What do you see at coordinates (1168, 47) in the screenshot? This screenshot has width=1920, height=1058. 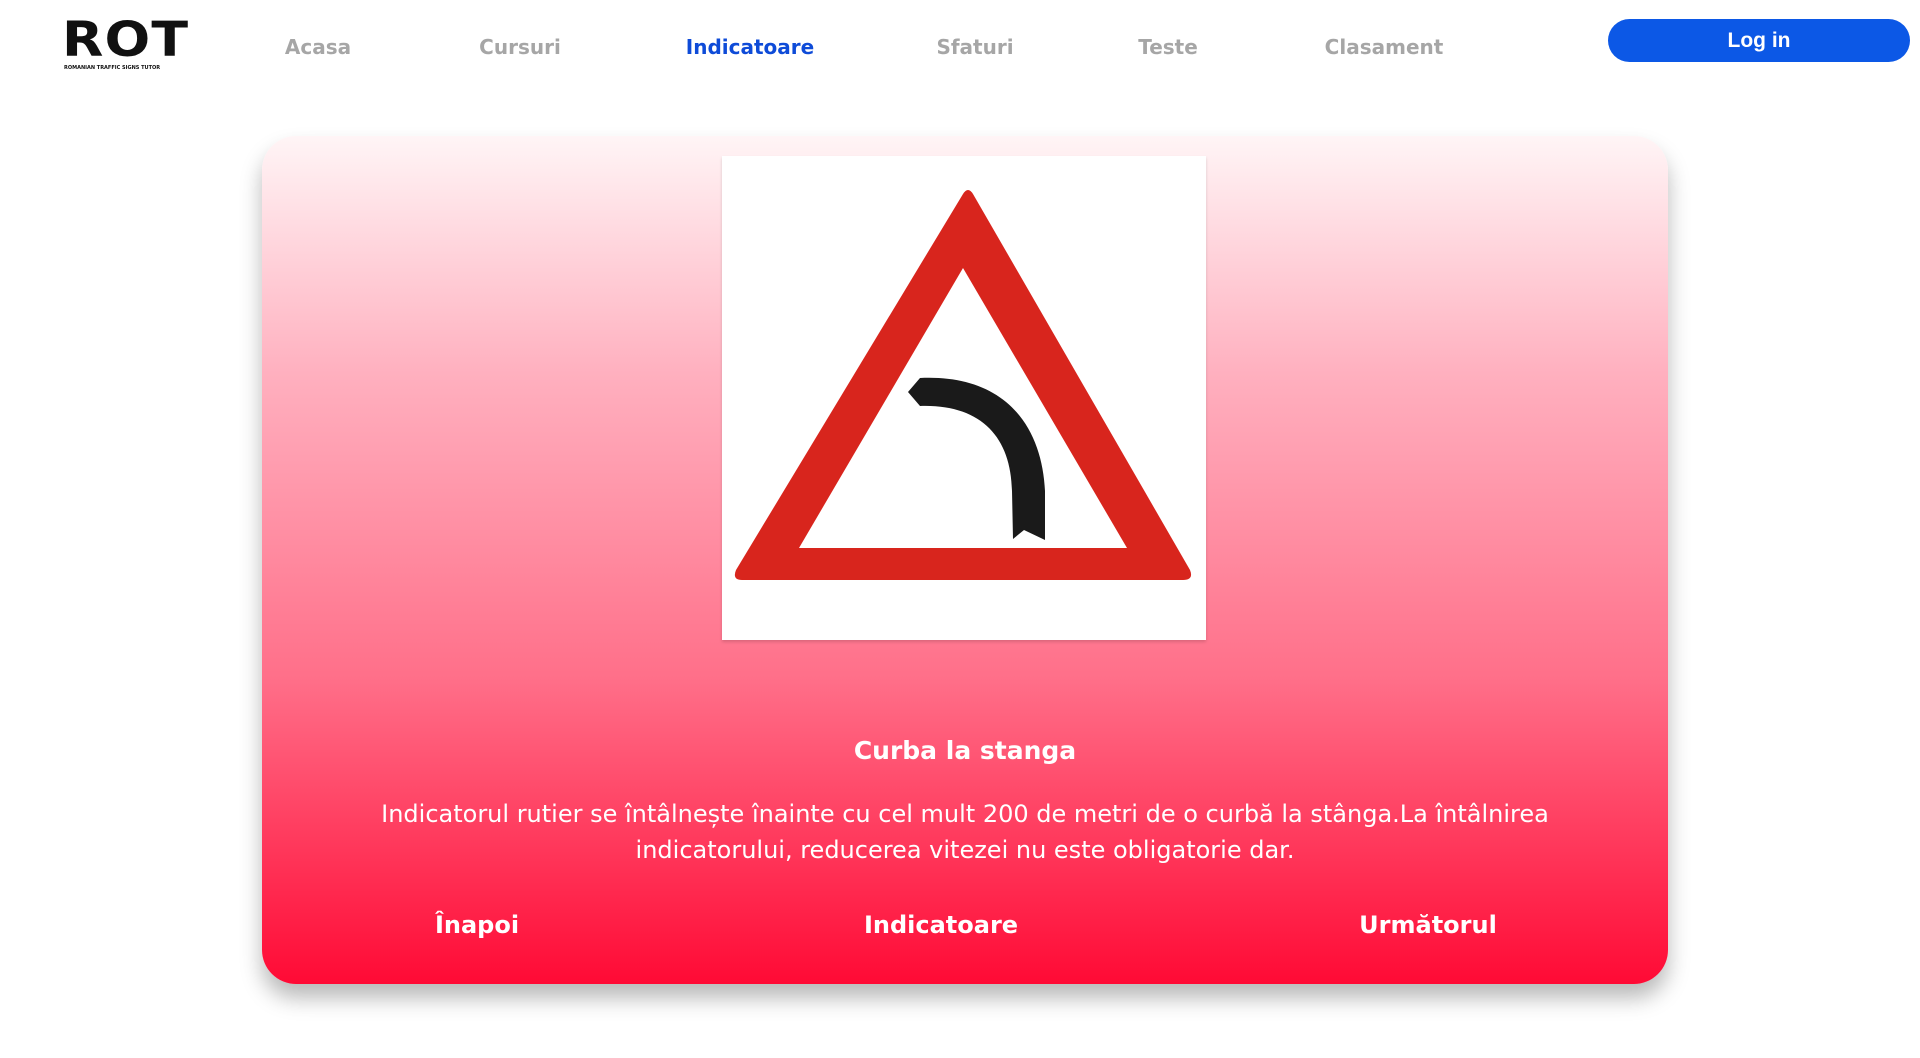 I see `nav-item-teste: Teste` at bounding box center [1168, 47].